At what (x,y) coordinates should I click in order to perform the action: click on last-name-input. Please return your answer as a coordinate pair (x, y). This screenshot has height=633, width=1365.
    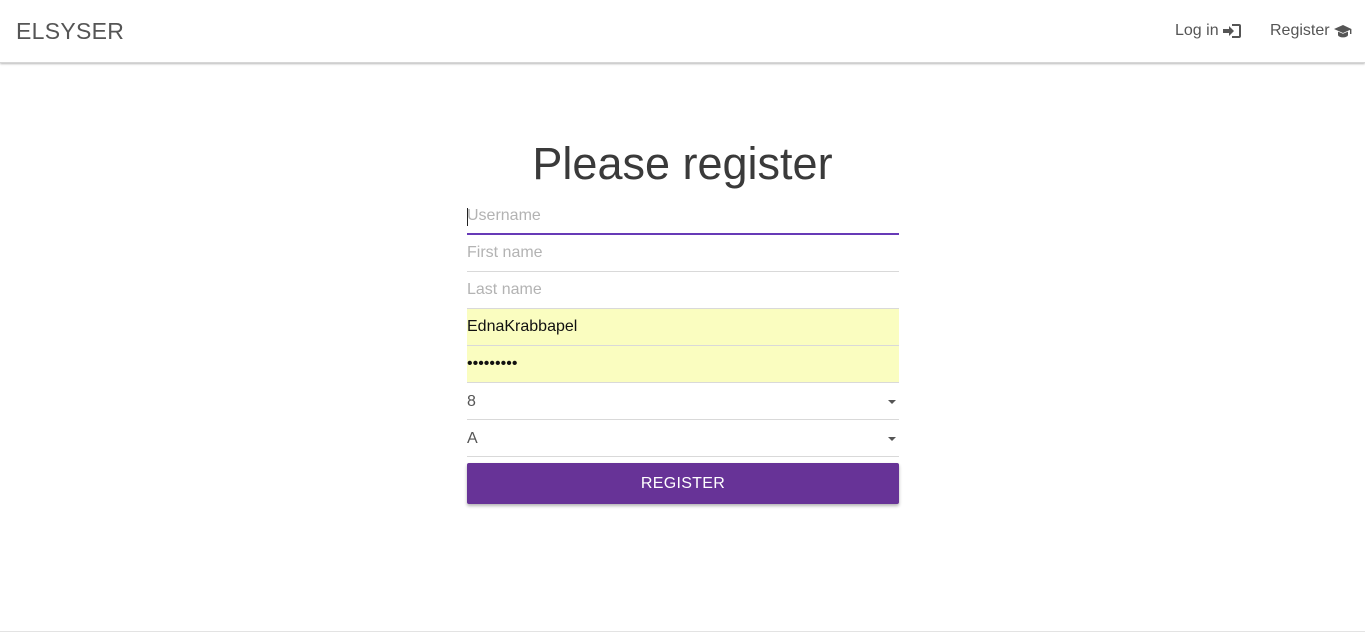
    Looking at the image, I should click on (683, 290).